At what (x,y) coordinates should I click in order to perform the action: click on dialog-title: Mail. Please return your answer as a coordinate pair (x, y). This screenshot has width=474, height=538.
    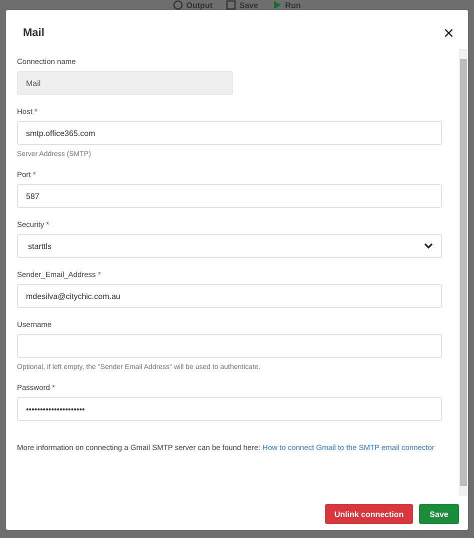
    Looking at the image, I should click on (33, 33).